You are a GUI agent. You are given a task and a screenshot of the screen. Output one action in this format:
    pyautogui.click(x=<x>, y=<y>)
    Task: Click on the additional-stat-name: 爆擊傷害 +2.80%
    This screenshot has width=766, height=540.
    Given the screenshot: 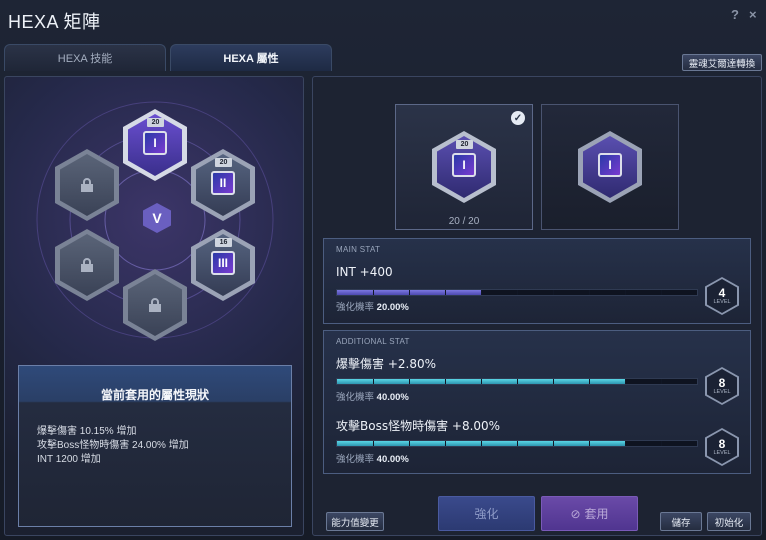 What is the action you would take?
    pyautogui.click(x=386, y=364)
    